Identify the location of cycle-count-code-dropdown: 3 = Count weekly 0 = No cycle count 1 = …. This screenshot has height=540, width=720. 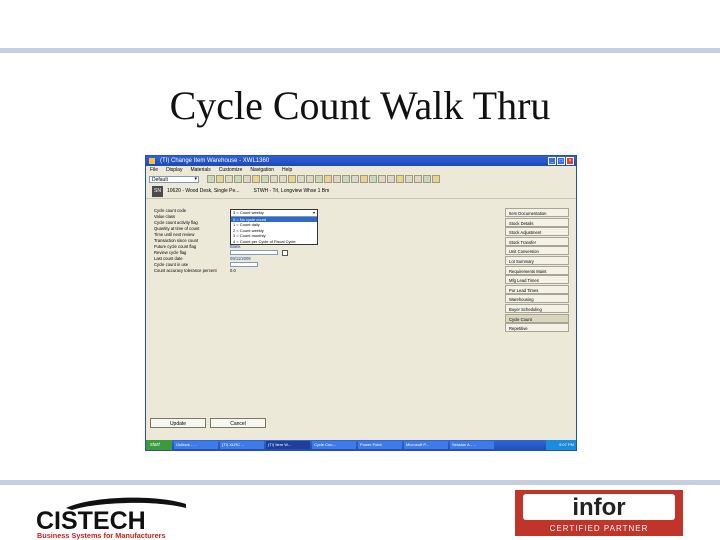
(274, 227).